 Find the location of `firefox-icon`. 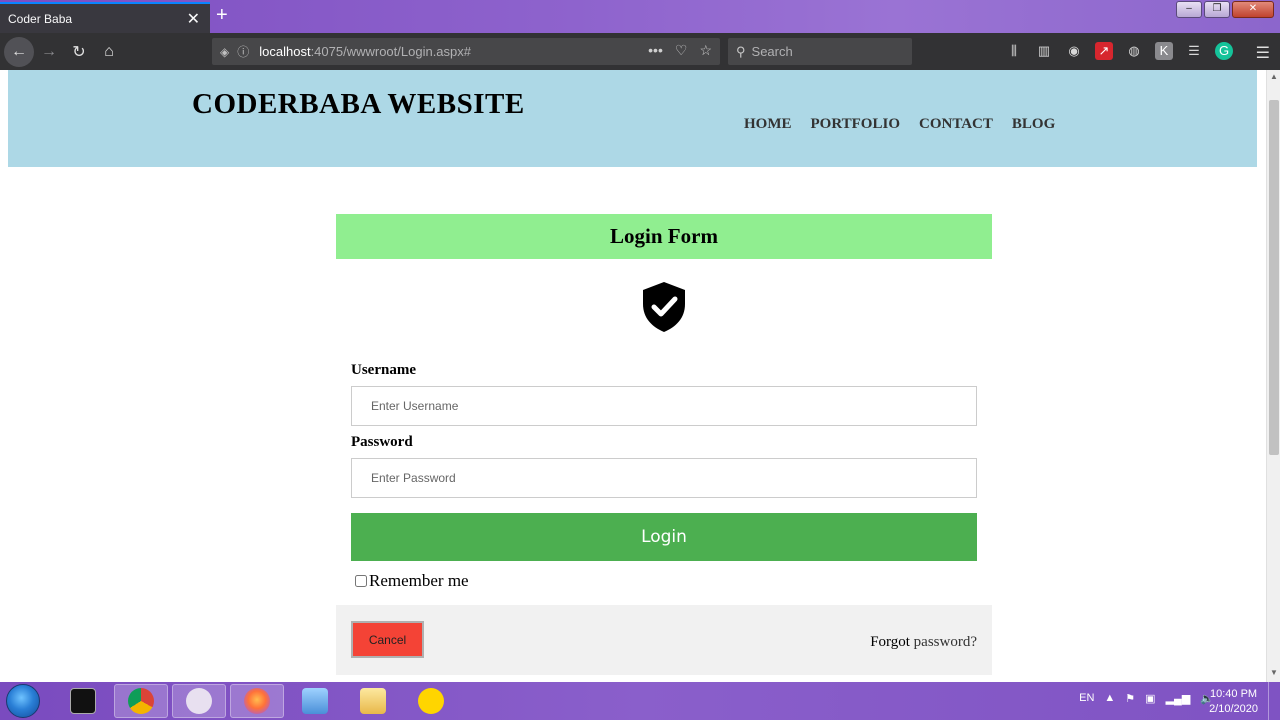

firefox-icon is located at coordinates (257, 701).